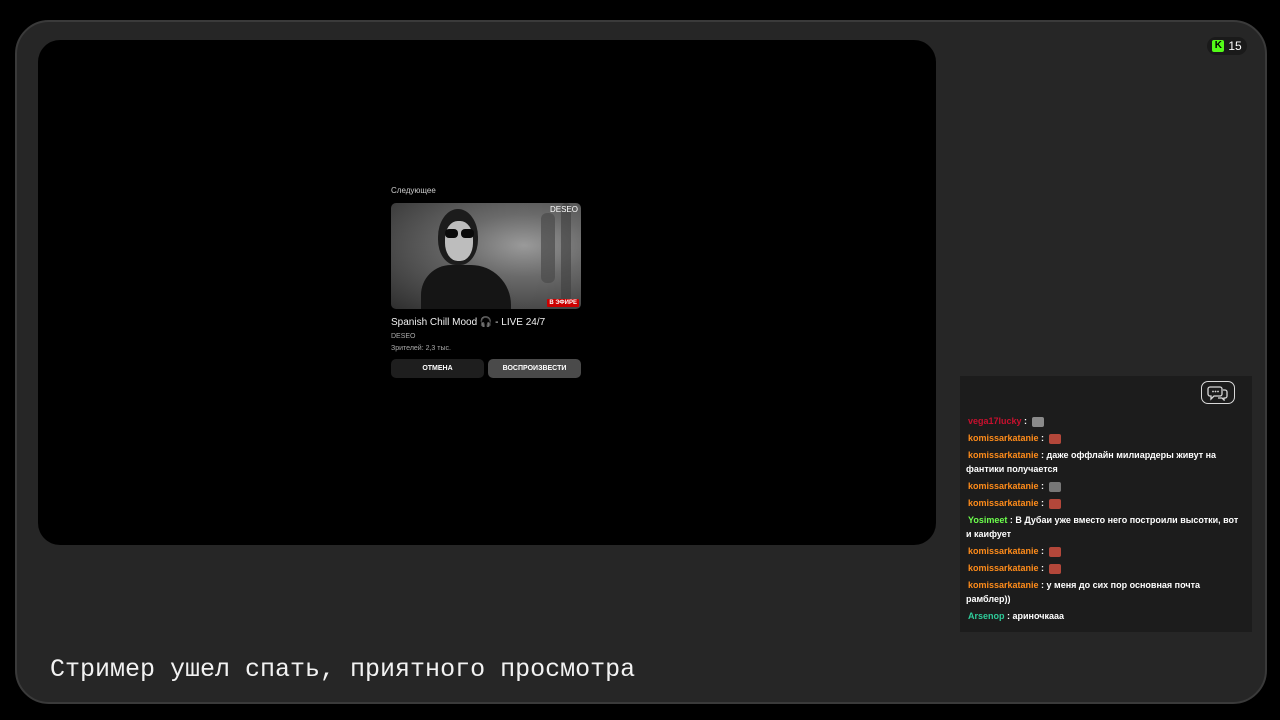 The image size is (1280, 720). I want to click on chat-username: Arsenop, so click(985, 616).